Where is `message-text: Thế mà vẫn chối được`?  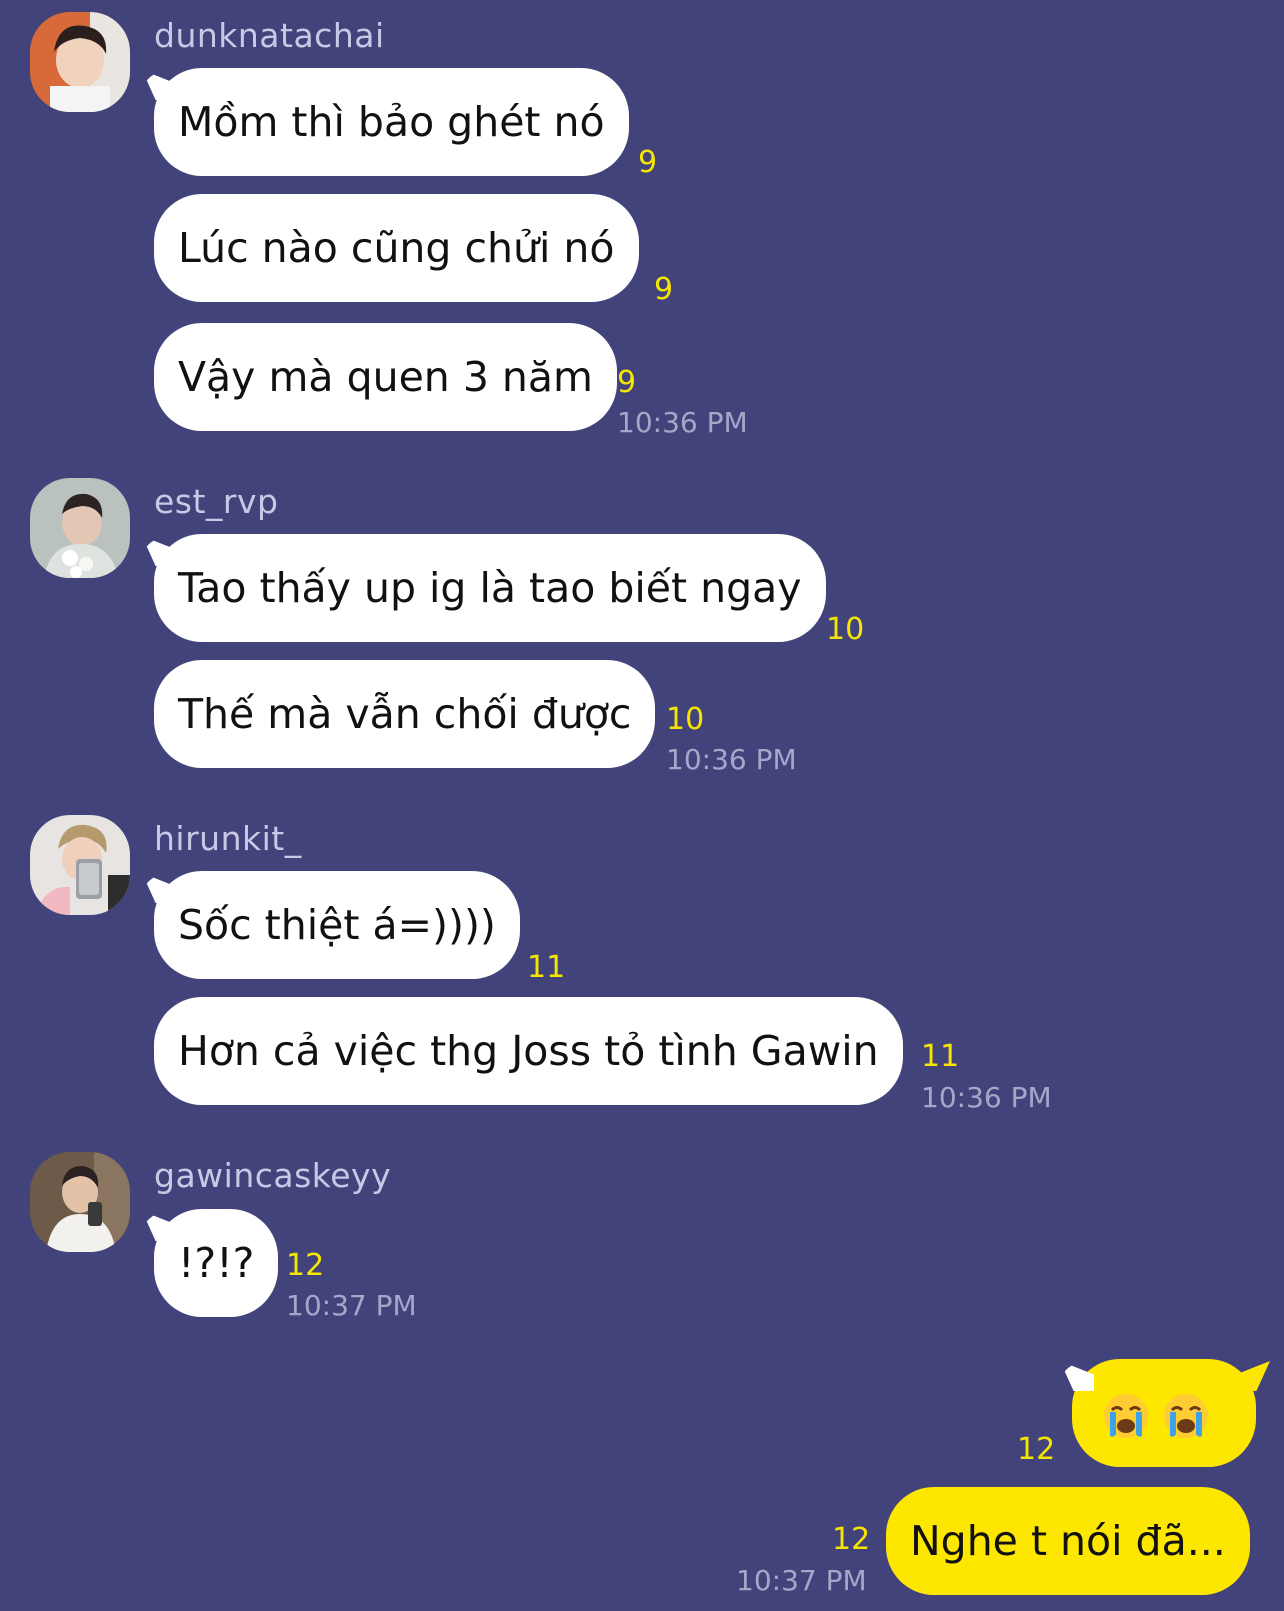 message-text: Thế mà vẫn chối được is located at coordinates (405, 714).